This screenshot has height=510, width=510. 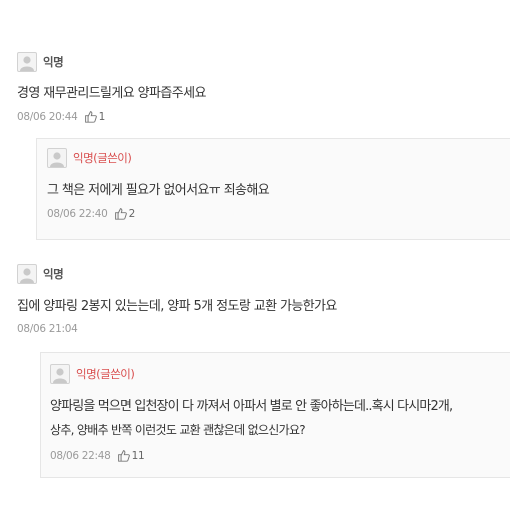 I want to click on reply-date: 08/06 22:40, so click(x=77, y=213).